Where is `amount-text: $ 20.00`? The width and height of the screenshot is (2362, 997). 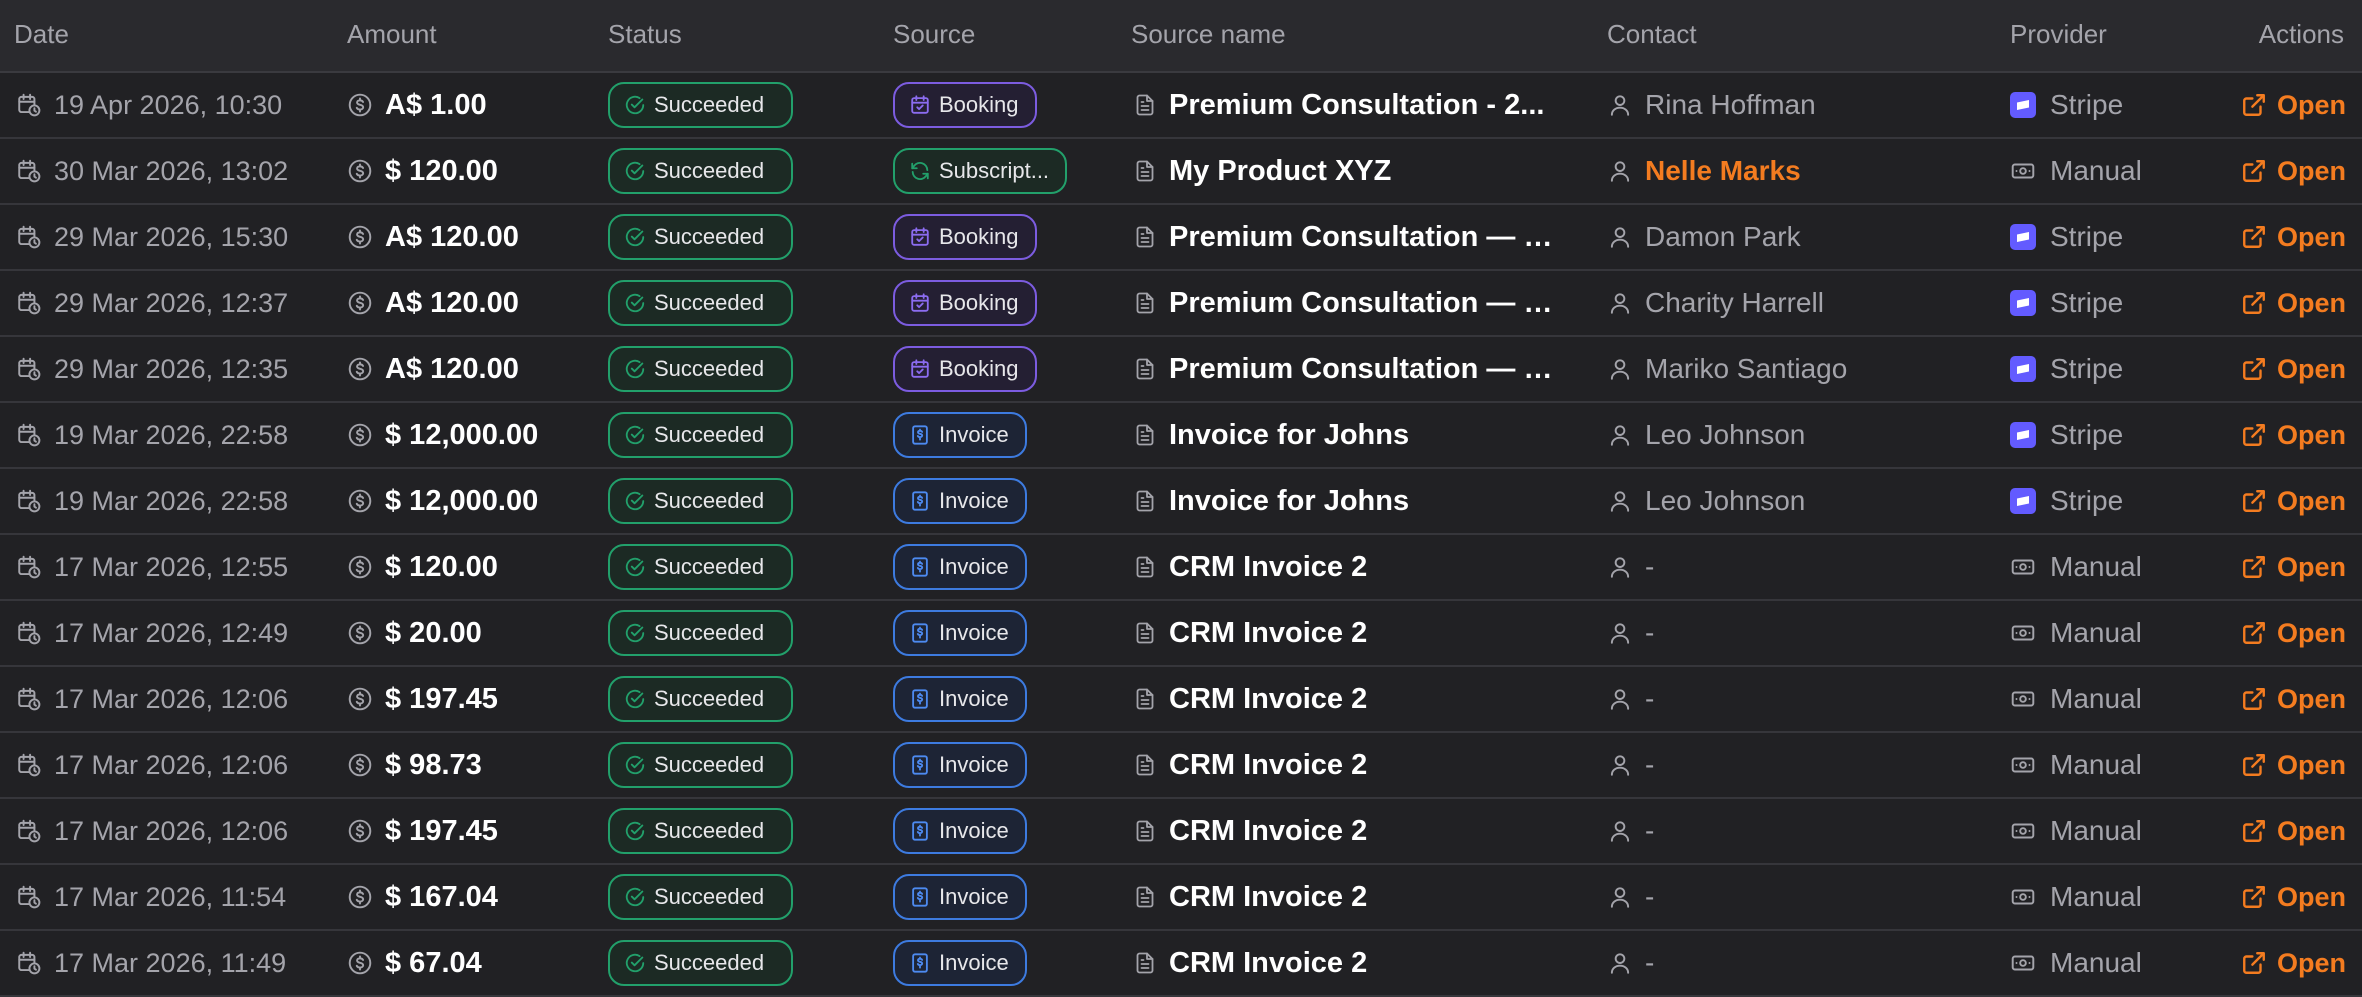 amount-text: $ 20.00 is located at coordinates (433, 633).